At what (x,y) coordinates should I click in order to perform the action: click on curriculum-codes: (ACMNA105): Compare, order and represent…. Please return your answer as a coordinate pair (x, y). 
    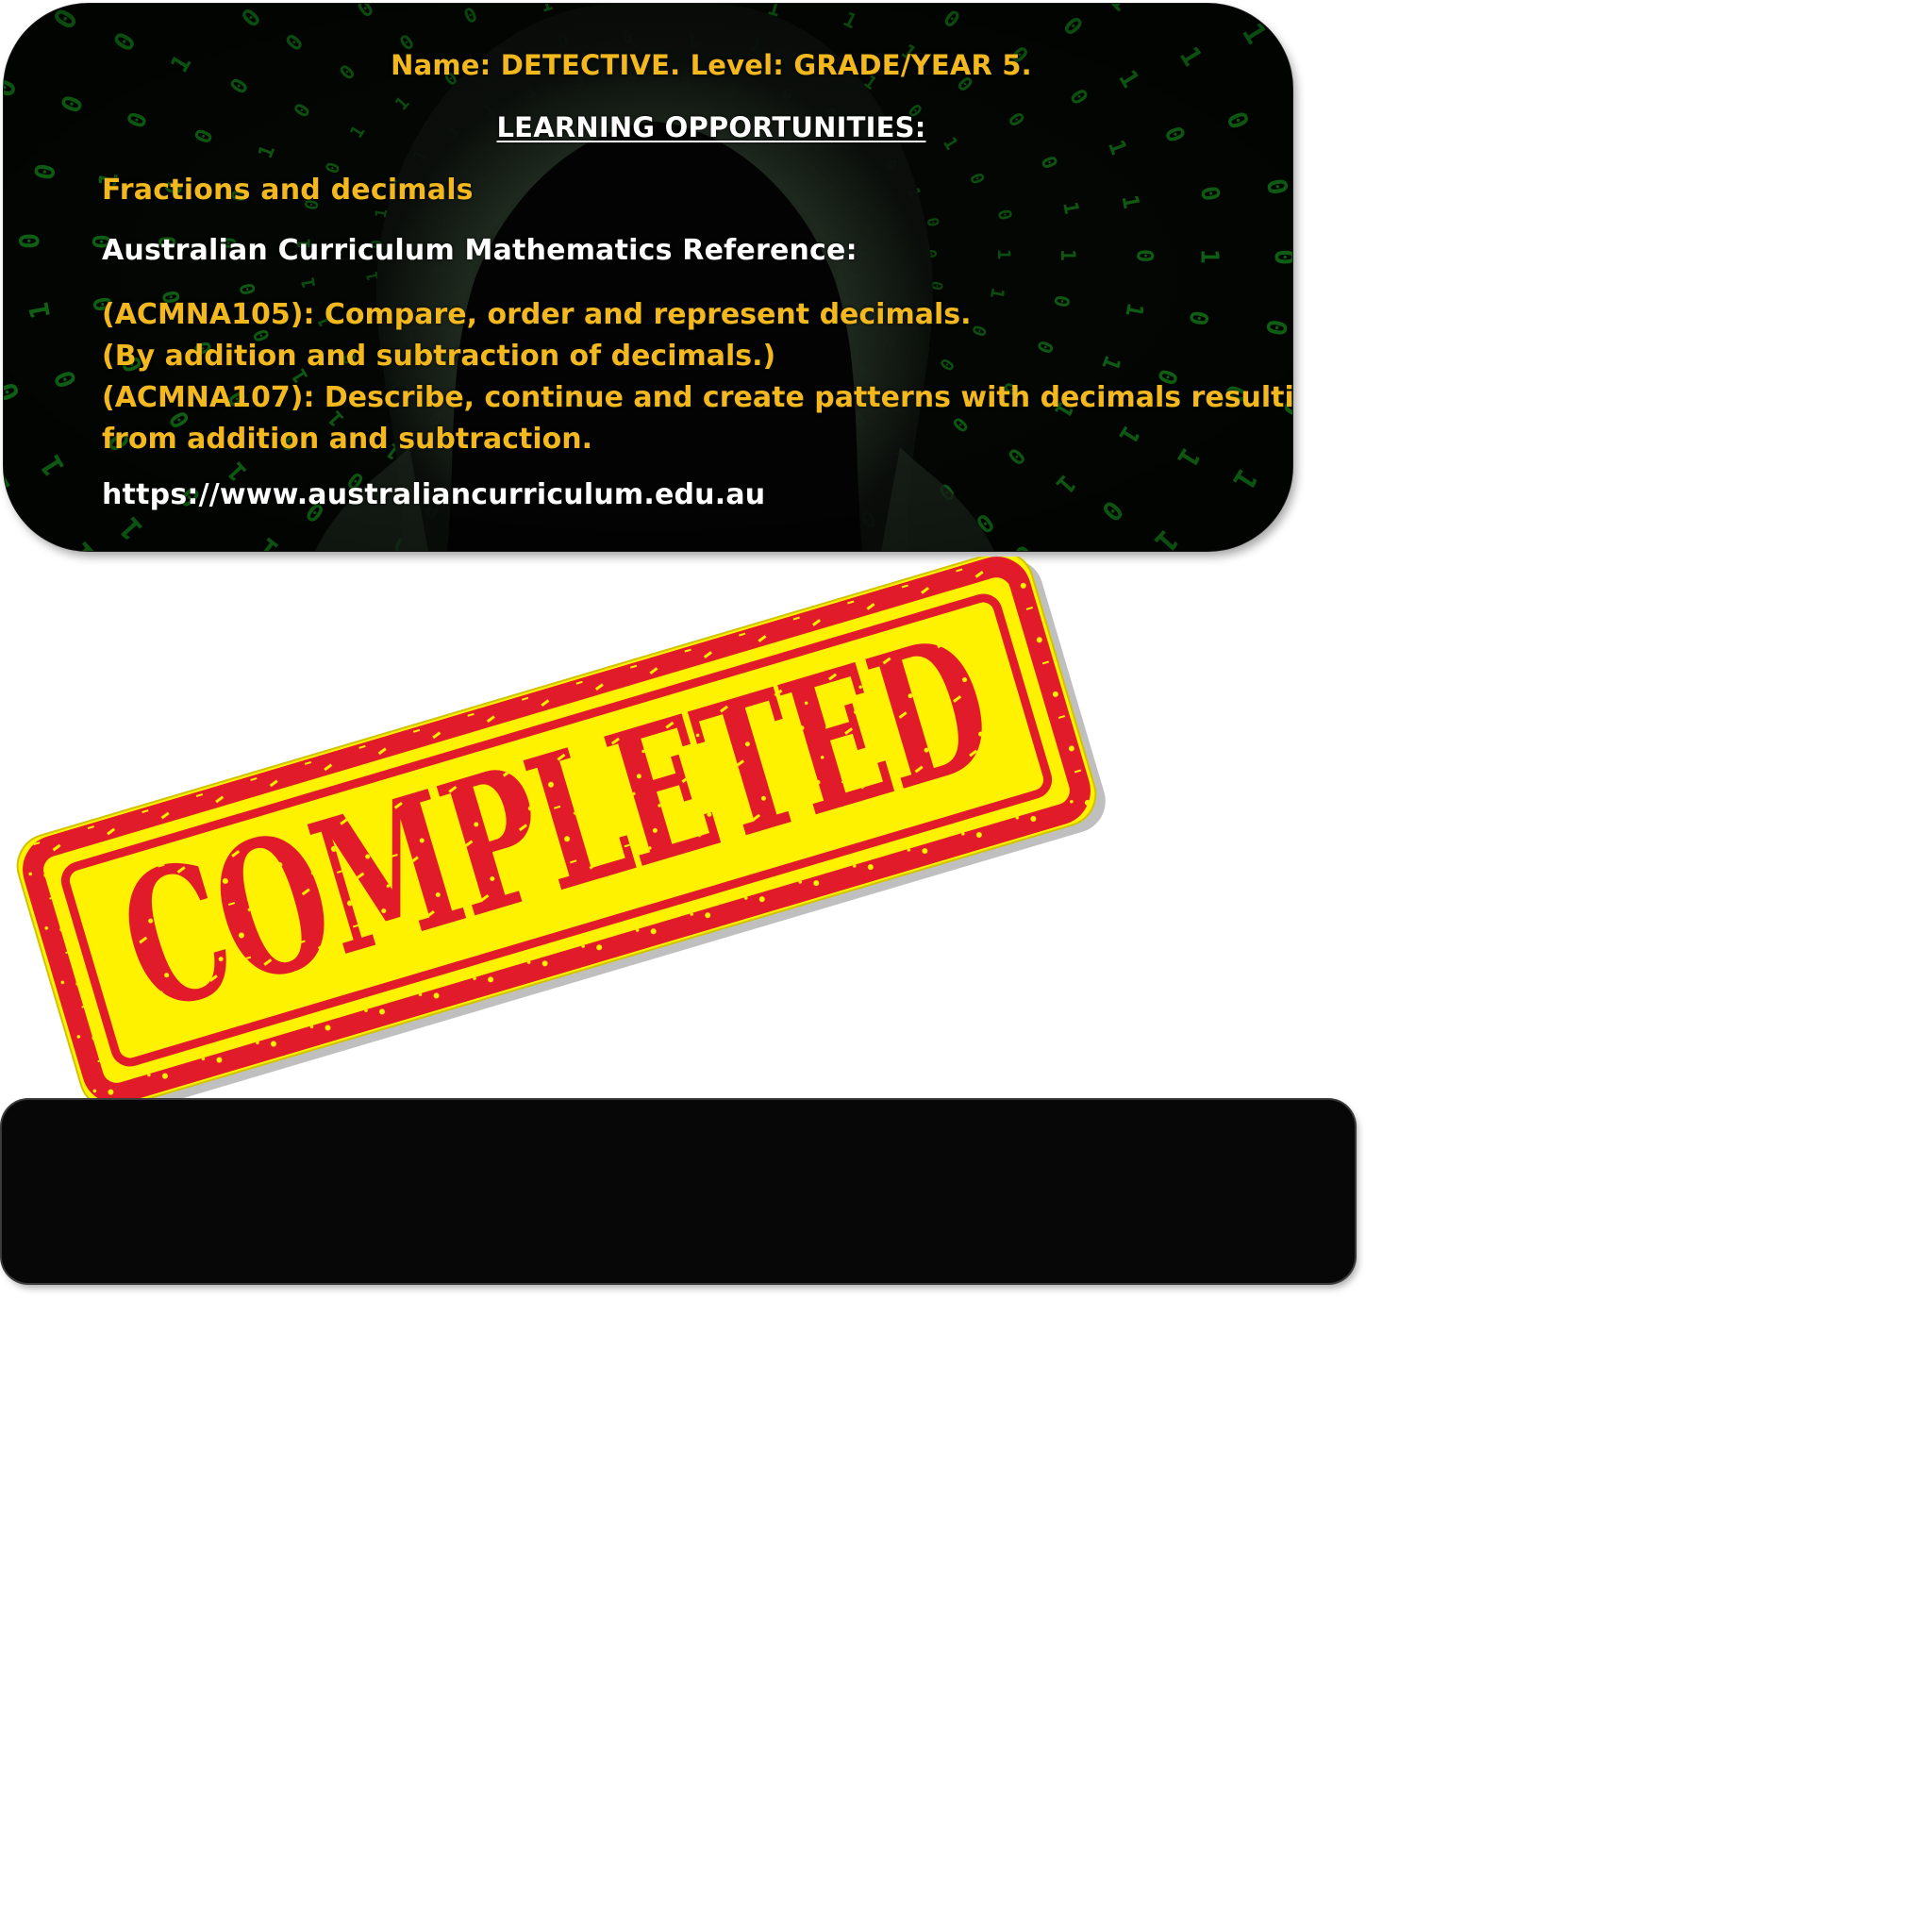
    Looking at the image, I should click on (697, 377).